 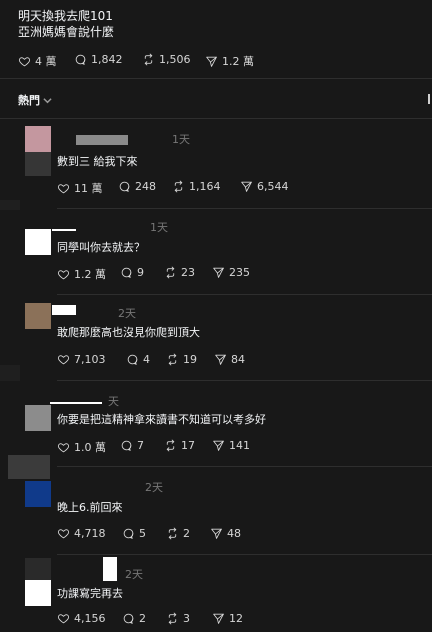 What do you see at coordinates (29, 100) in the screenshot?
I see `sort-label: 熱門` at bounding box center [29, 100].